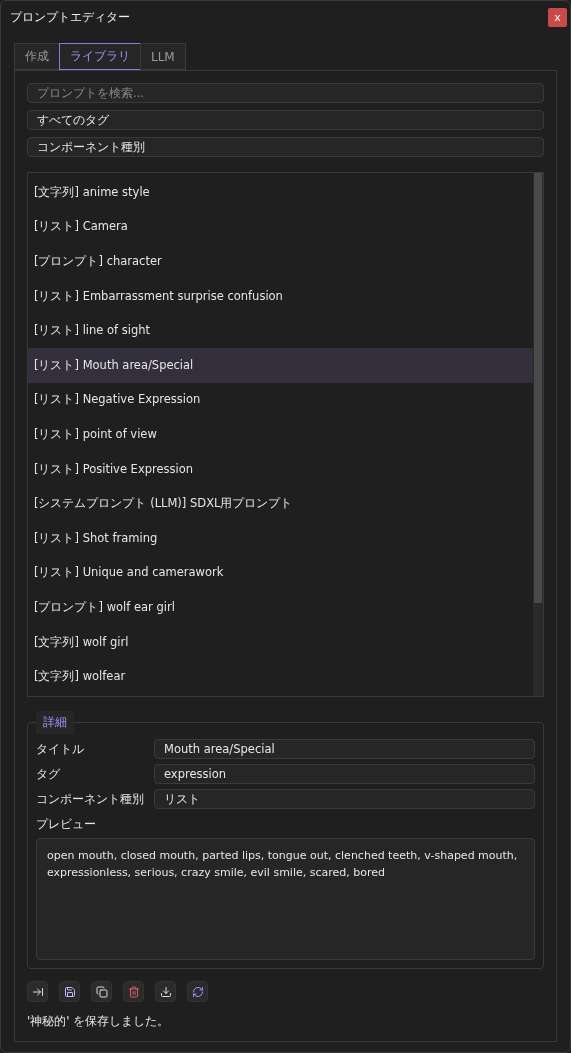  I want to click on insert-button, so click(37, 991).